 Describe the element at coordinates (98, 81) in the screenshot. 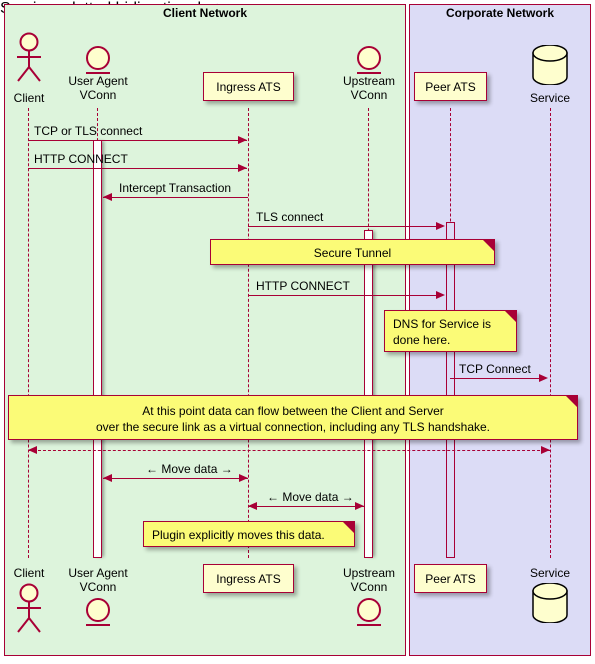

I see `entity-user-agent-vconn-top-label-line1: User Agent` at that location.